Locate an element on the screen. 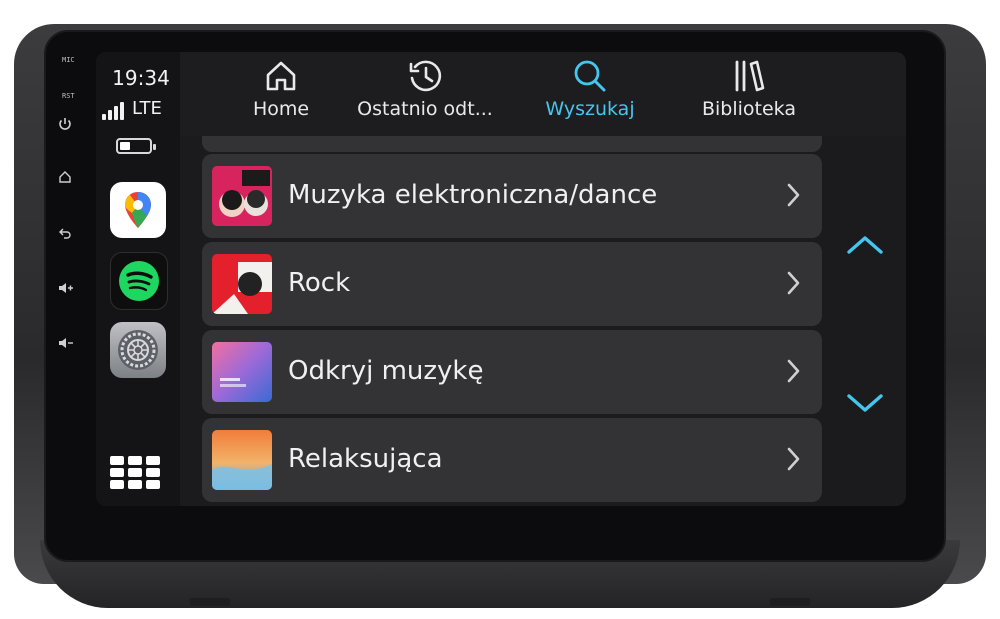  network-type: LTE is located at coordinates (147, 108).